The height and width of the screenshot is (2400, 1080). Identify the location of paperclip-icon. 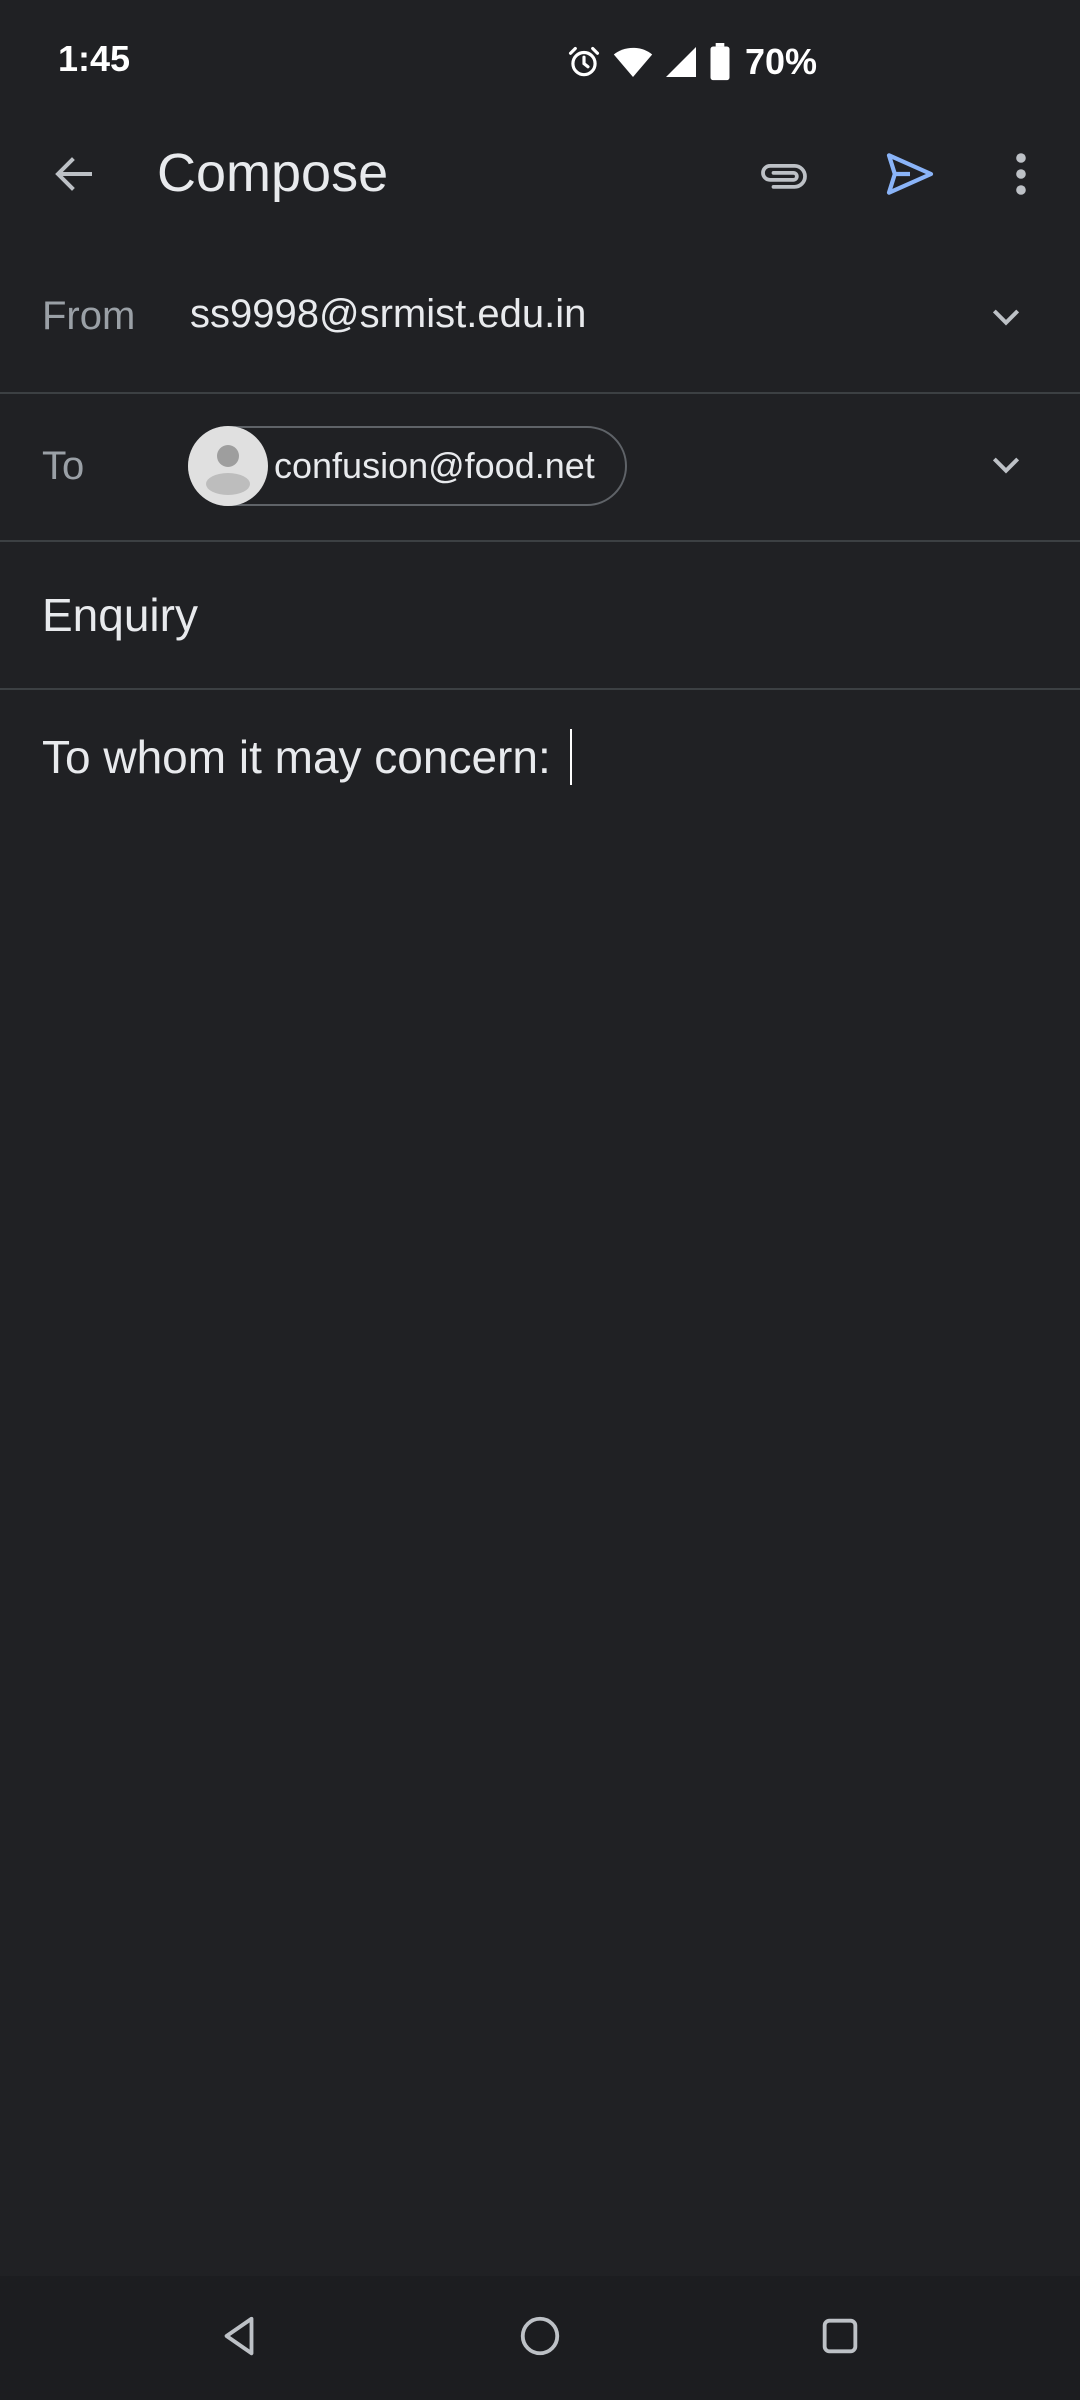
(784, 176).